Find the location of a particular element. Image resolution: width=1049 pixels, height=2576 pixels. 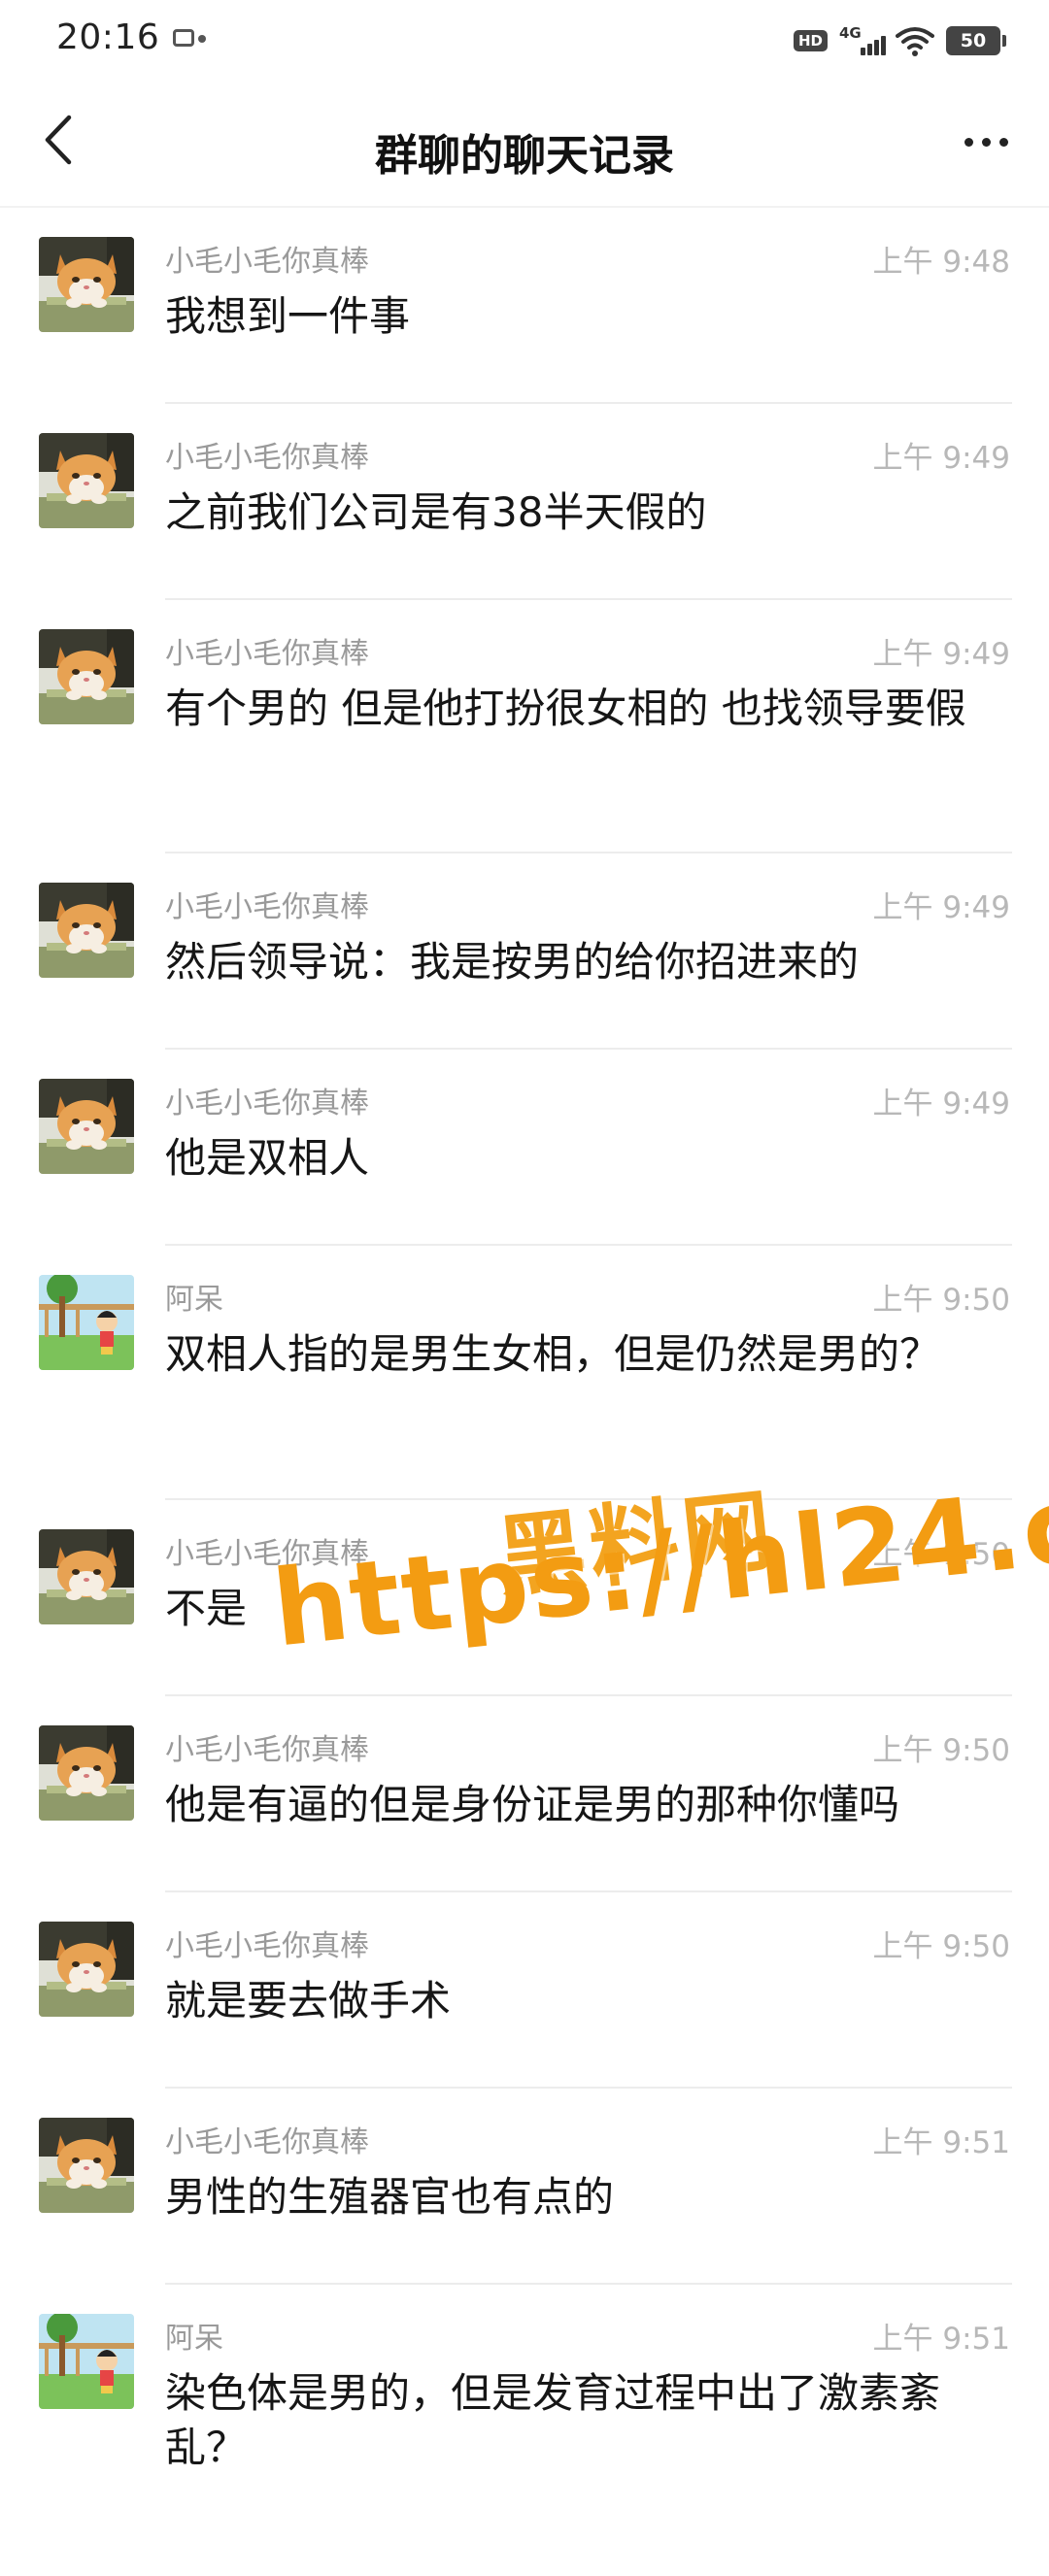

message-item: 阿呆 上午 9:50 双相人指的是男生女相，但是仍然是男的？ is located at coordinates (524, 1373).